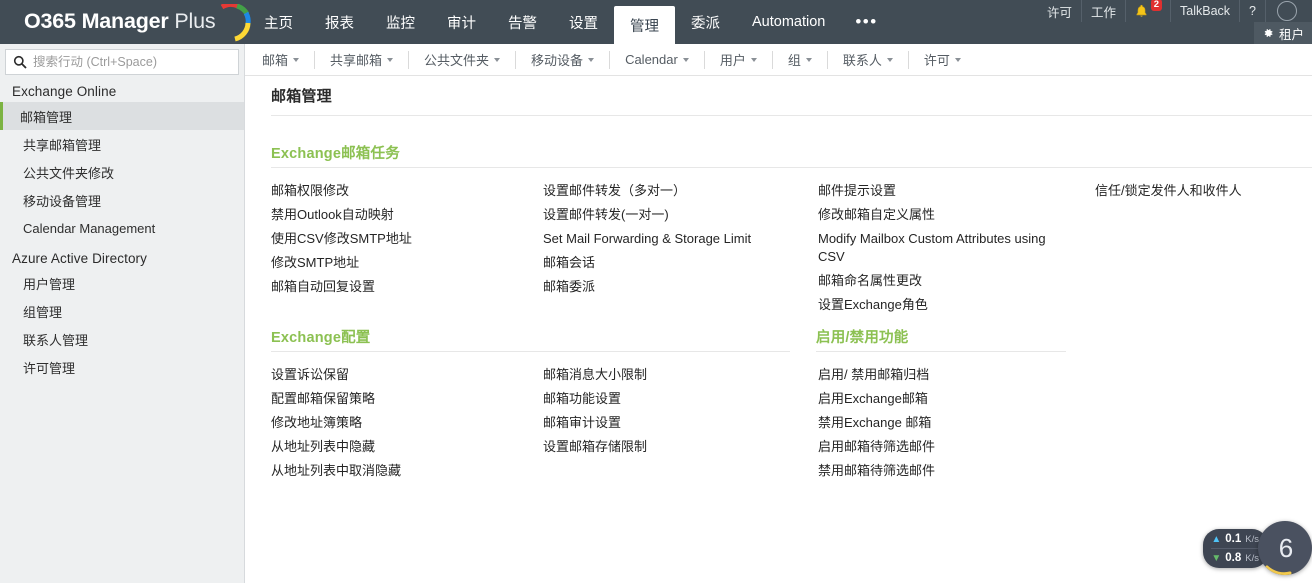 The width and height of the screenshot is (1312, 583). I want to click on subnav-label-1: 共享邮箱, so click(356, 60).